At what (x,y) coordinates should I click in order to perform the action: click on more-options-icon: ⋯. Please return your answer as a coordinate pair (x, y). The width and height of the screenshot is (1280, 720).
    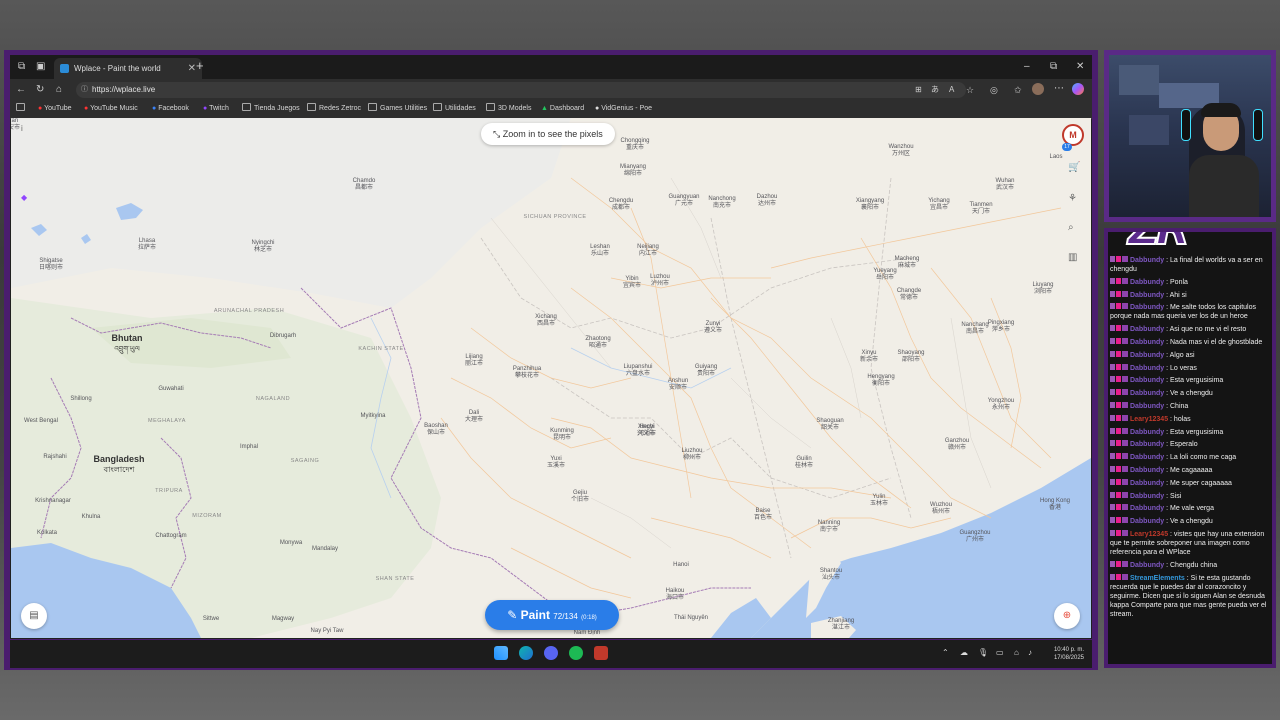
    Looking at the image, I should click on (1059, 89).